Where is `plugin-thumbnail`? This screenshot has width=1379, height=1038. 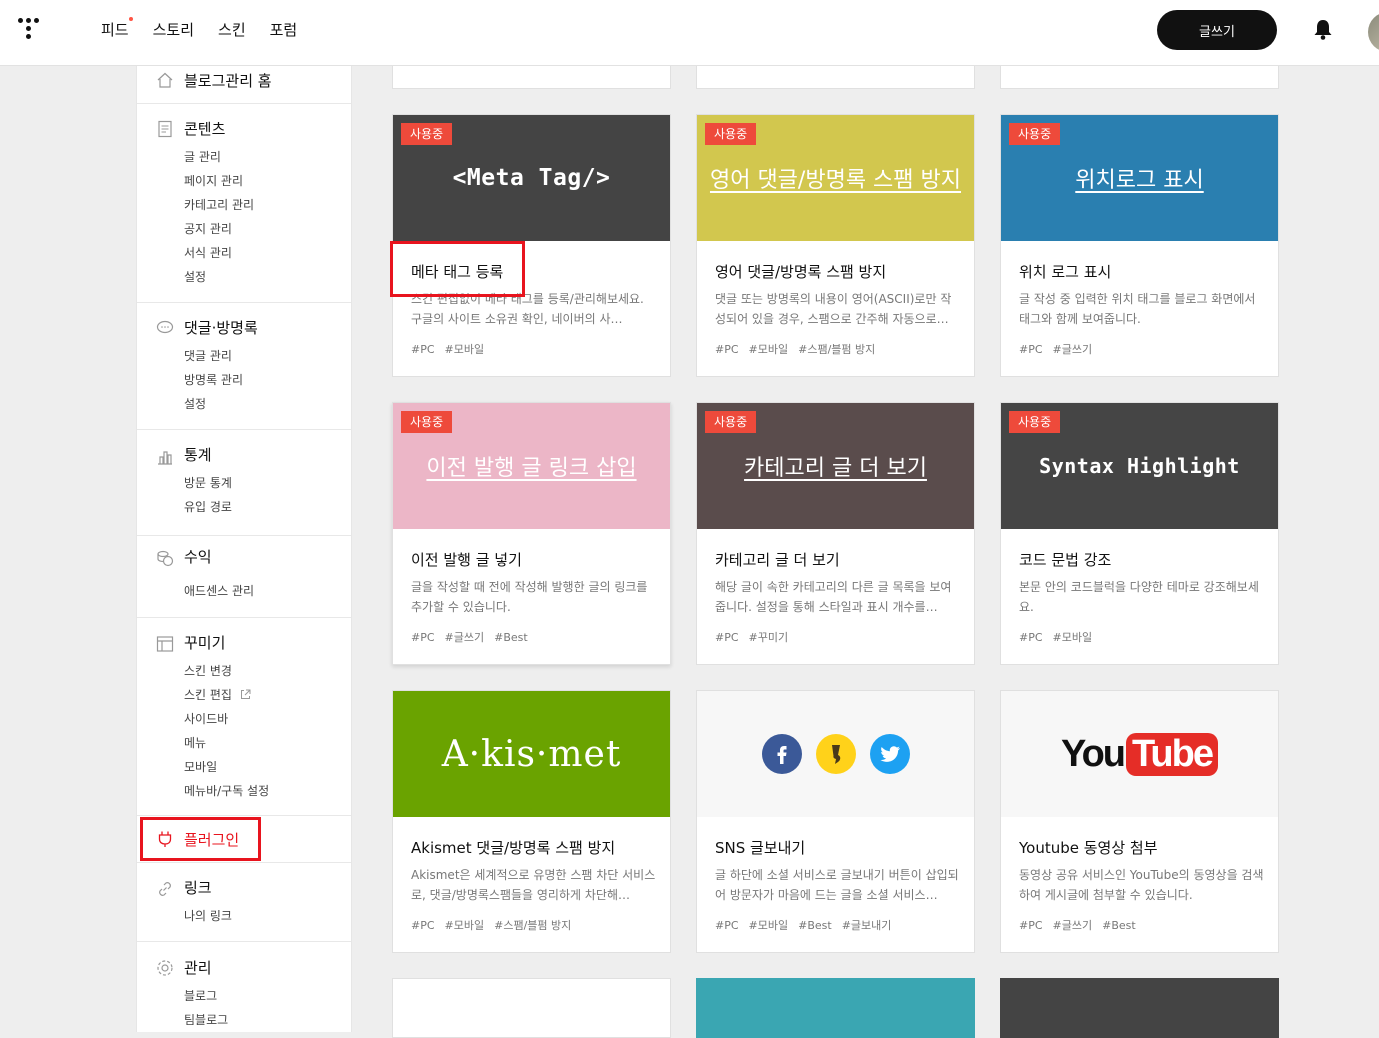
plugin-thumbnail is located at coordinates (835, 754).